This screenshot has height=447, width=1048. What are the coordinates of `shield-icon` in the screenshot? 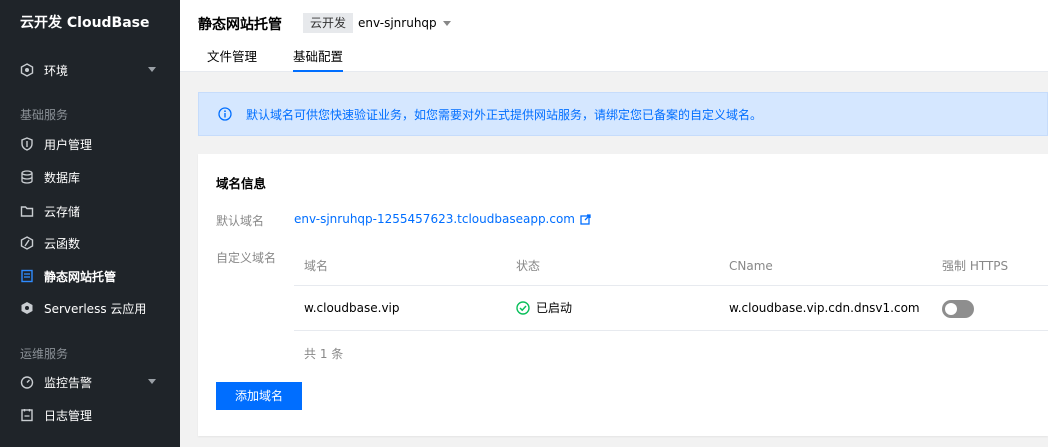 It's located at (27, 144).